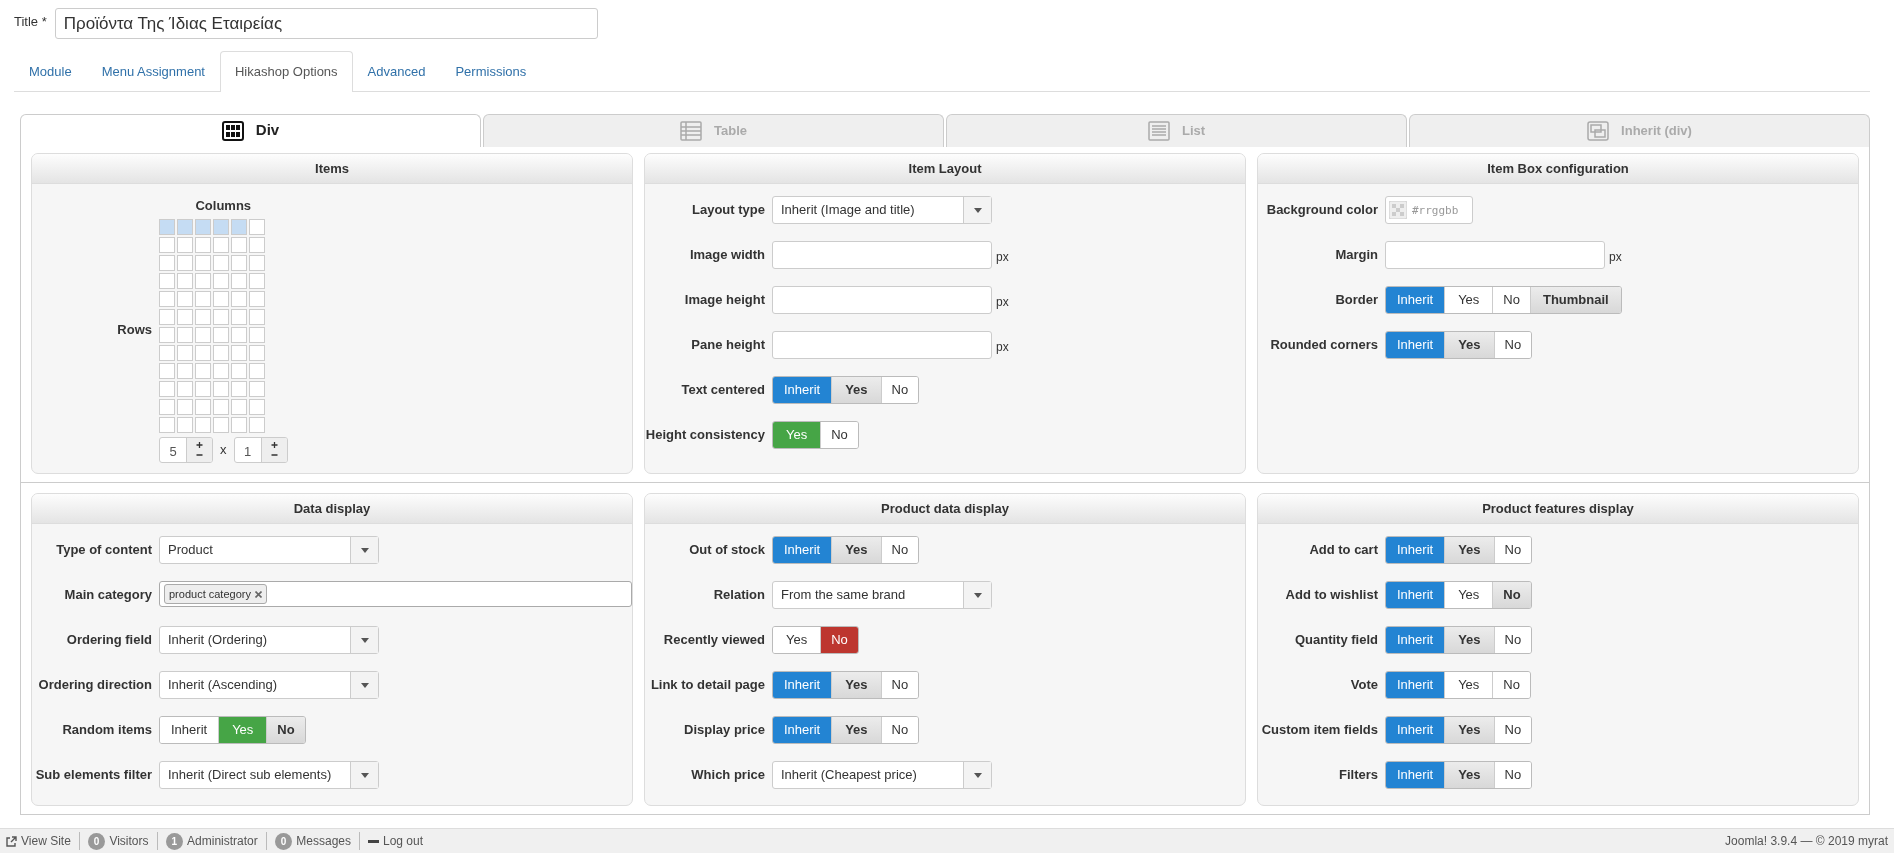 The width and height of the screenshot is (1894, 853). I want to click on layout-tab: Div, so click(250, 130).